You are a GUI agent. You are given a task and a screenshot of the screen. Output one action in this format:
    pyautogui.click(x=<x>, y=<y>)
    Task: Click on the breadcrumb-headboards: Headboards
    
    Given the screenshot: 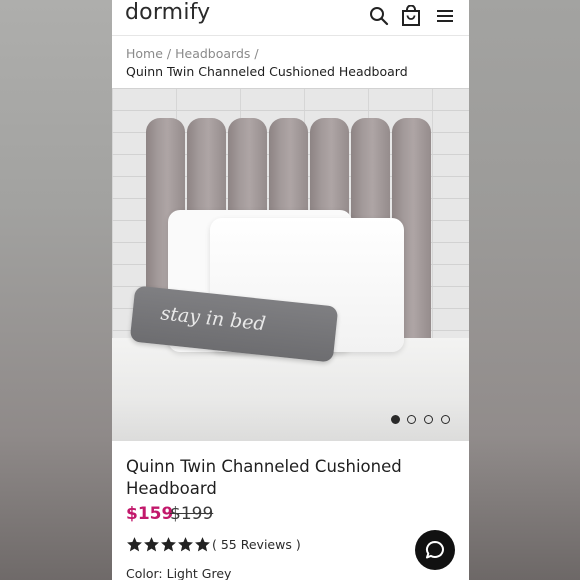 What is the action you would take?
    pyautogui.click(x=212, y=53)
    